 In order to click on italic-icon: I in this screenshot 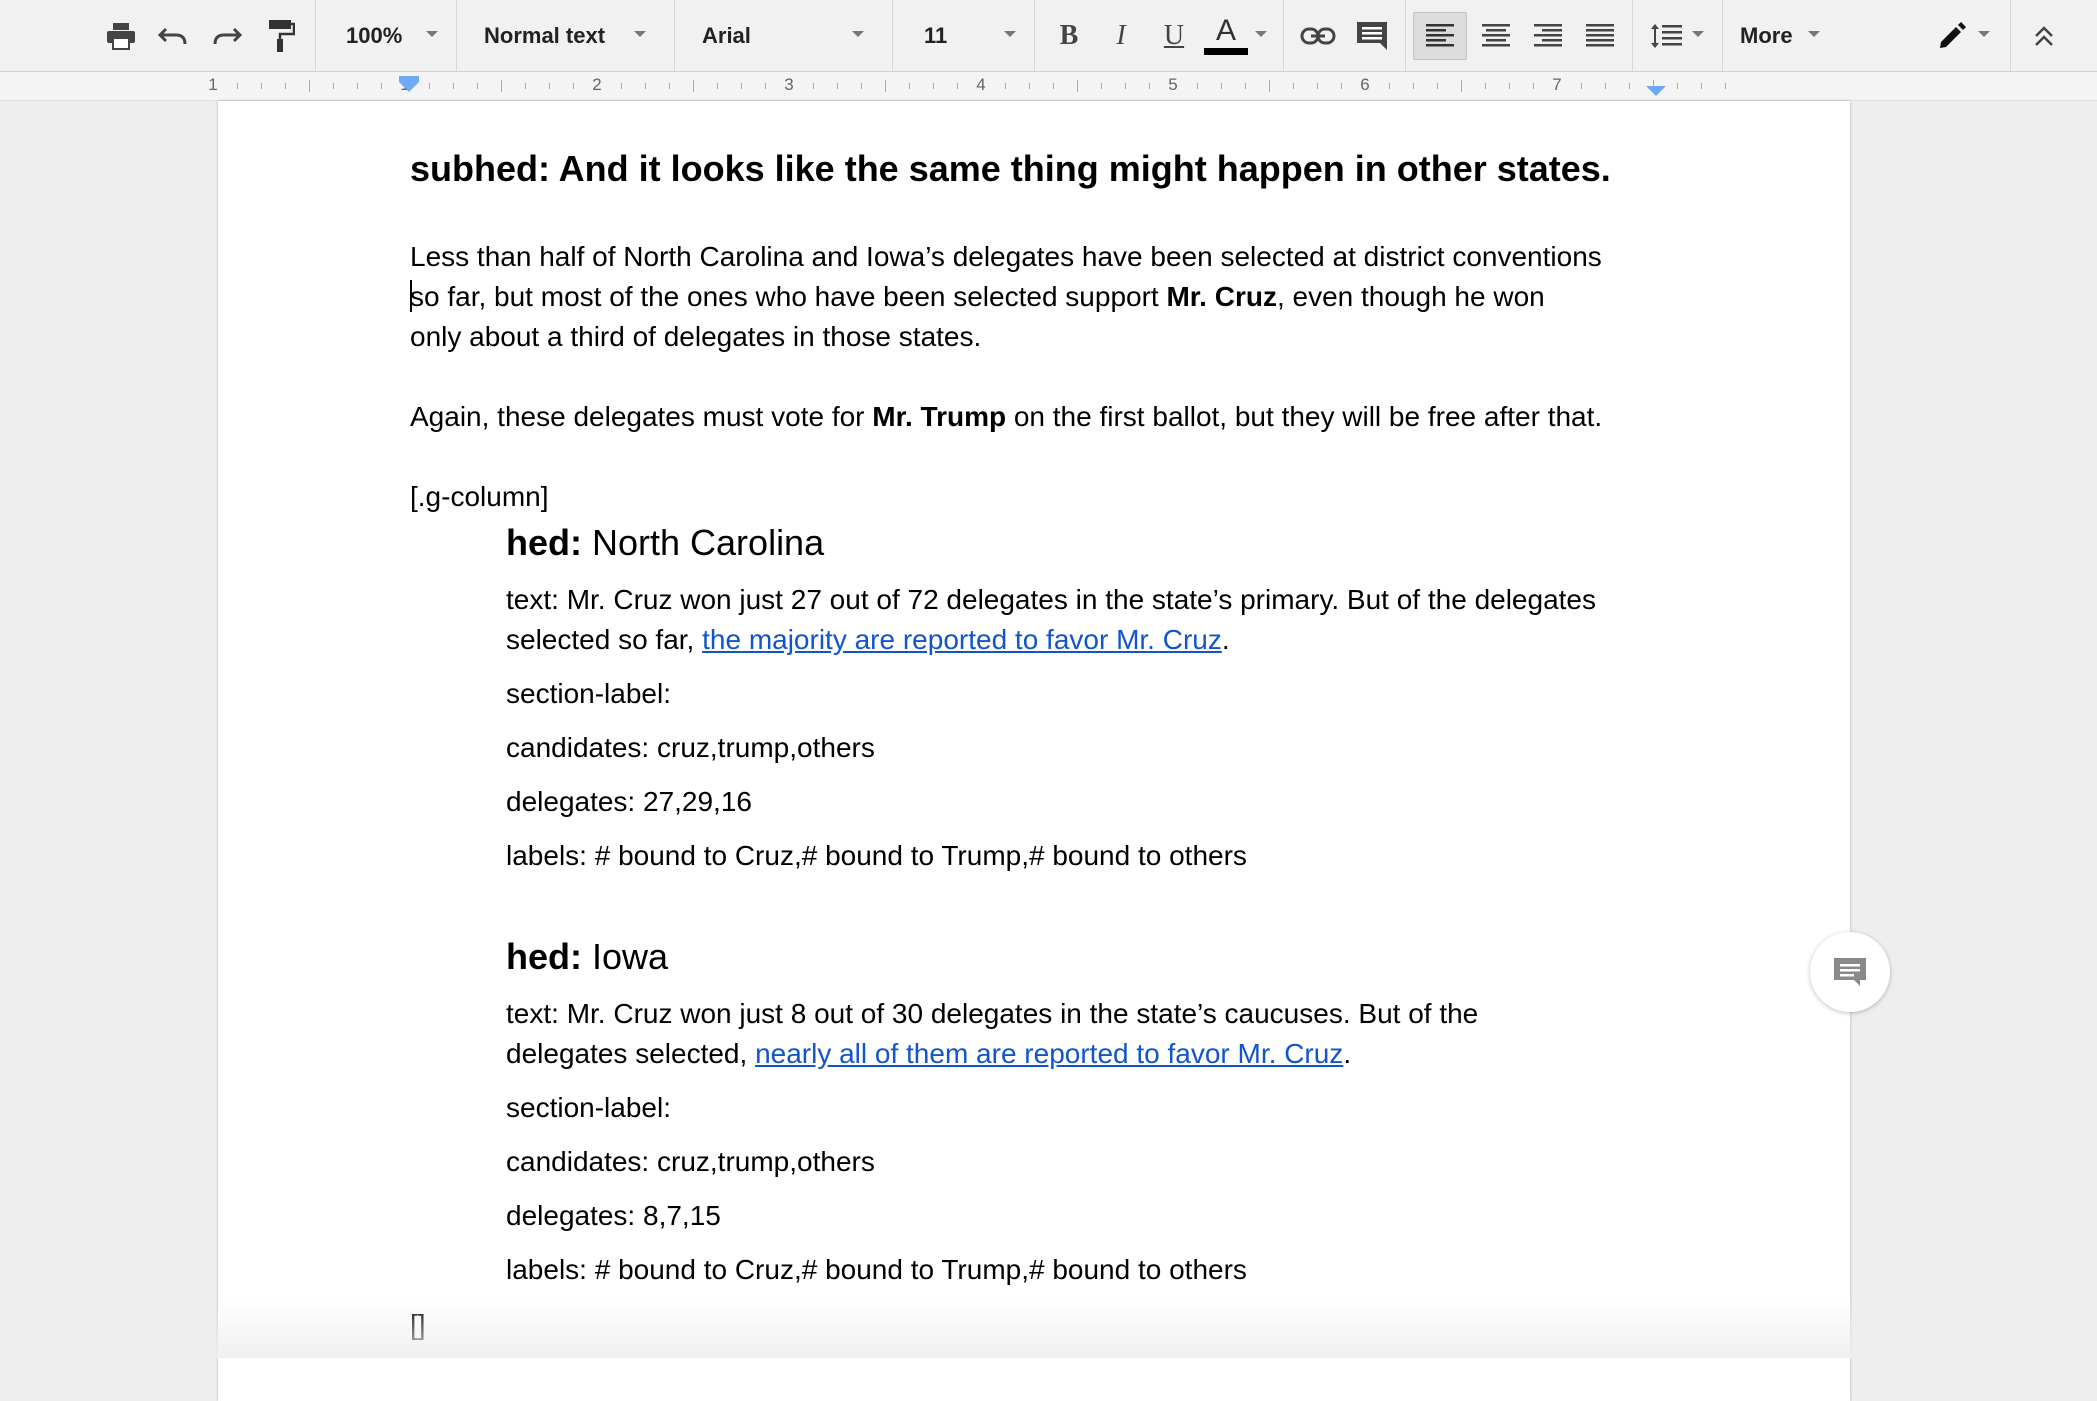, I will do `click(1121, 35)`.